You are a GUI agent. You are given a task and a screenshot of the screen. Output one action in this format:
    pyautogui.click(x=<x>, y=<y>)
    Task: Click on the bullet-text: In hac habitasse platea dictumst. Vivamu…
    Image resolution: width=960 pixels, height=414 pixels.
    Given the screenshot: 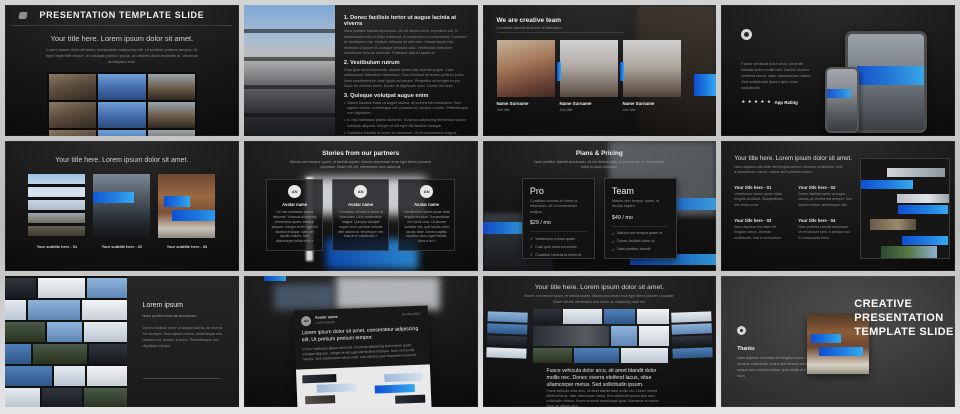 What is the action you would take?
    pyautogui.click(x=406, y=123)
    